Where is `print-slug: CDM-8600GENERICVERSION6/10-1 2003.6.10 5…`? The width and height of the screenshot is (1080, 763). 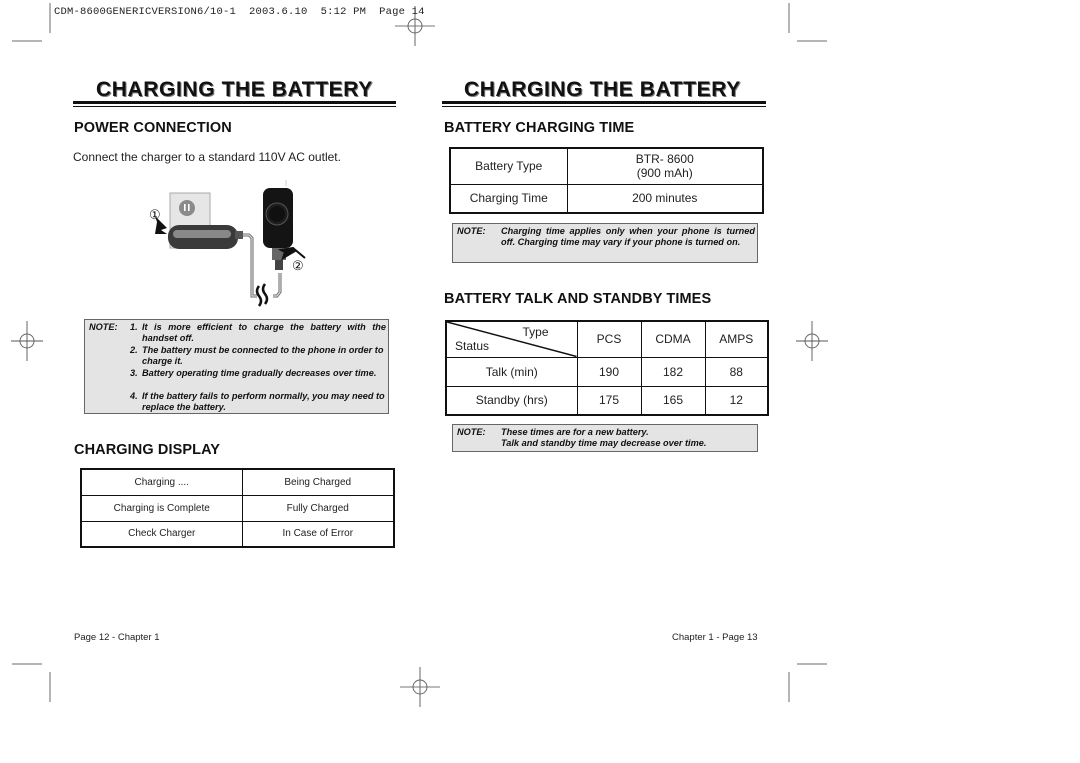 print-slug: CDM-8600GENERICVERSION6/10-1 2003.6.10 5… is located at coordinates (239, 12).